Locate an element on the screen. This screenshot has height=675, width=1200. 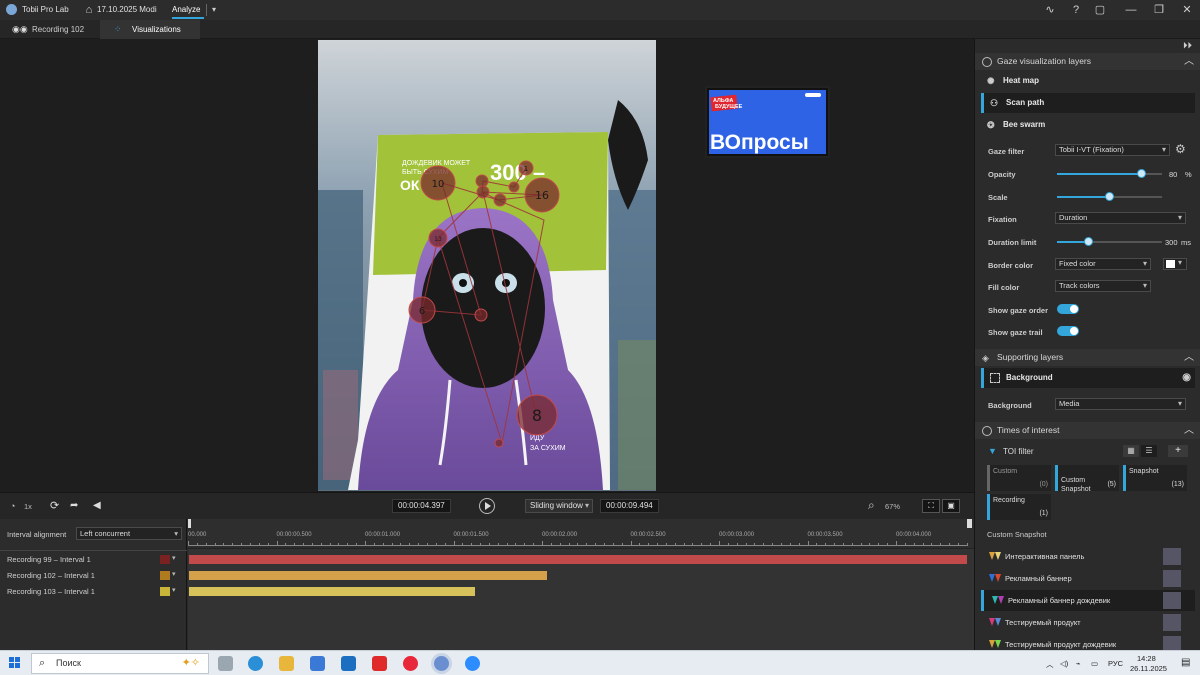
yandex-icon is located at coordinates (379, 663).